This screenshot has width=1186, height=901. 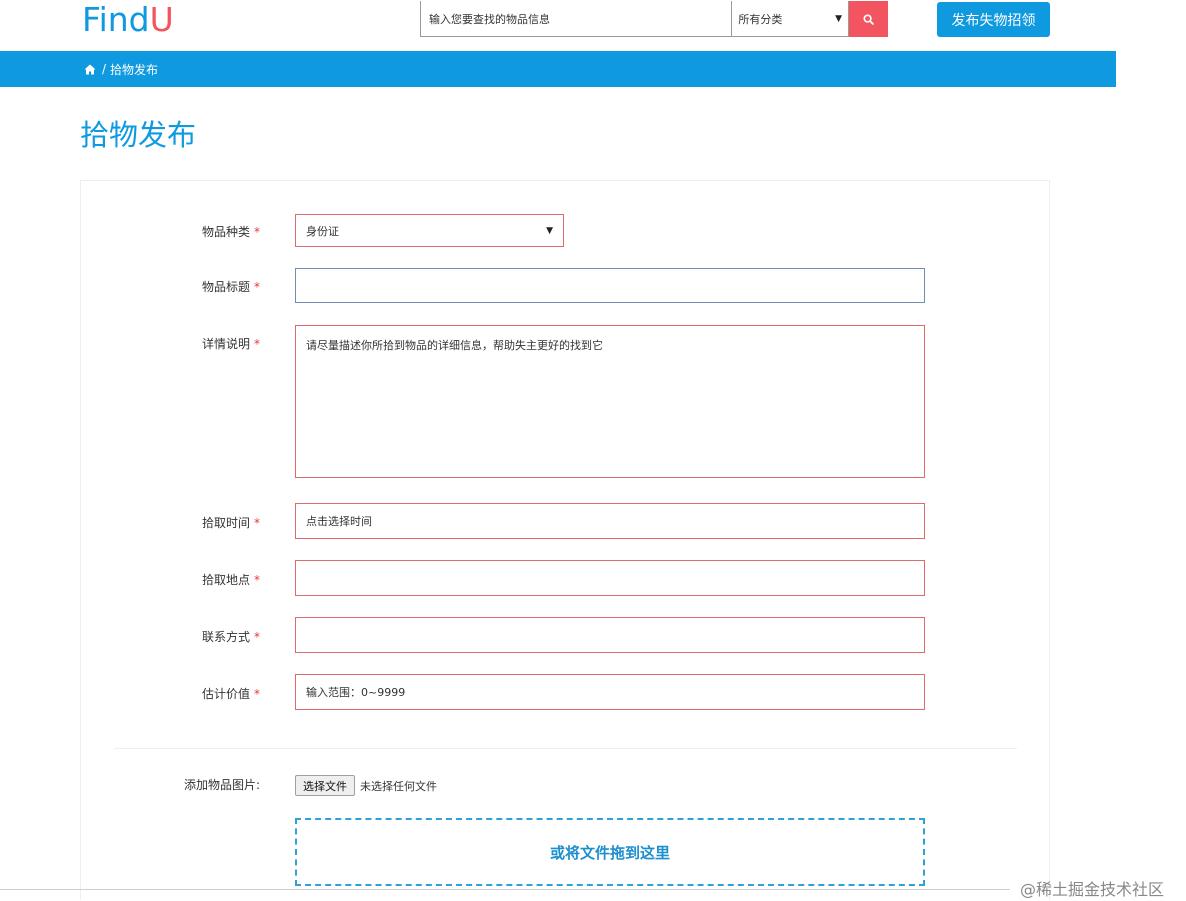 I want to click on logo-text-u: U, so click(x=161, y=19).